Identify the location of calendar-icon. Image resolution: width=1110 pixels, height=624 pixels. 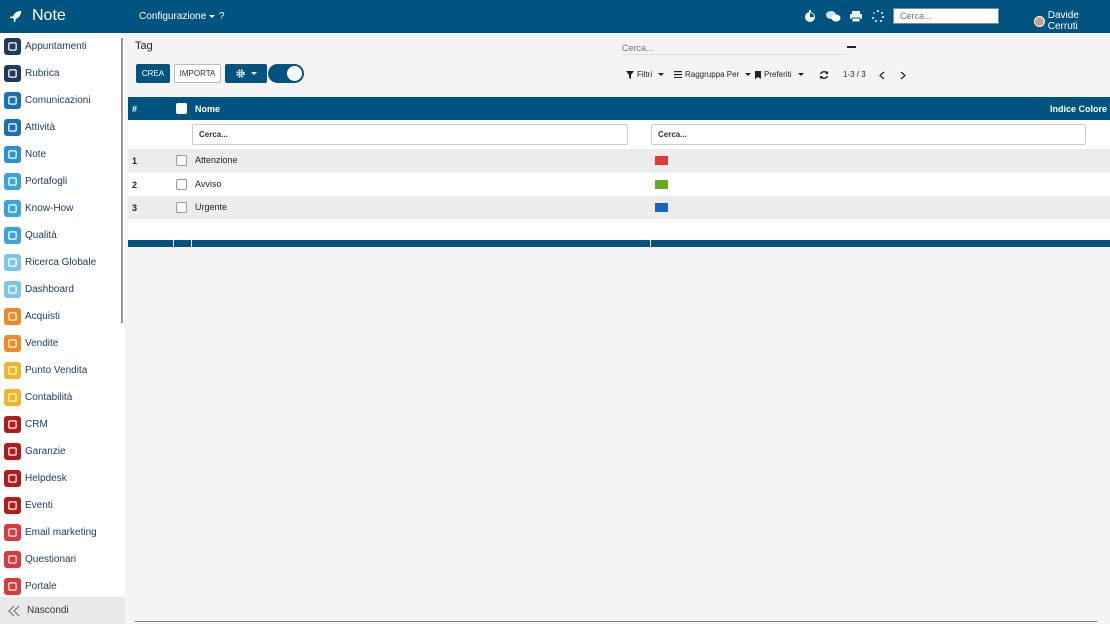
(12, 46).